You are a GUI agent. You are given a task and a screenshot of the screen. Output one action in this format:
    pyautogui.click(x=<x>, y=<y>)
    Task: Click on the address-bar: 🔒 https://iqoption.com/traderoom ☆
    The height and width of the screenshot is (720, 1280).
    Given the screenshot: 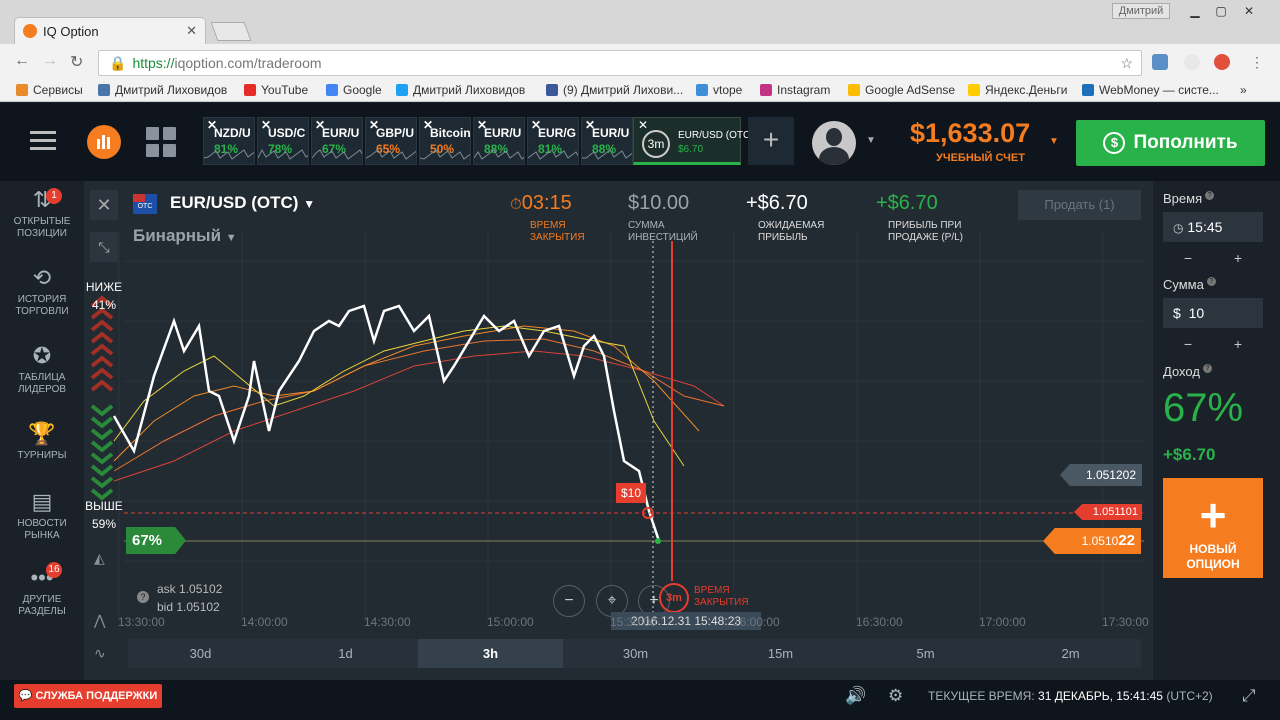 What is the action you would take?
    pyautogui.click(x=620, y=63)
    